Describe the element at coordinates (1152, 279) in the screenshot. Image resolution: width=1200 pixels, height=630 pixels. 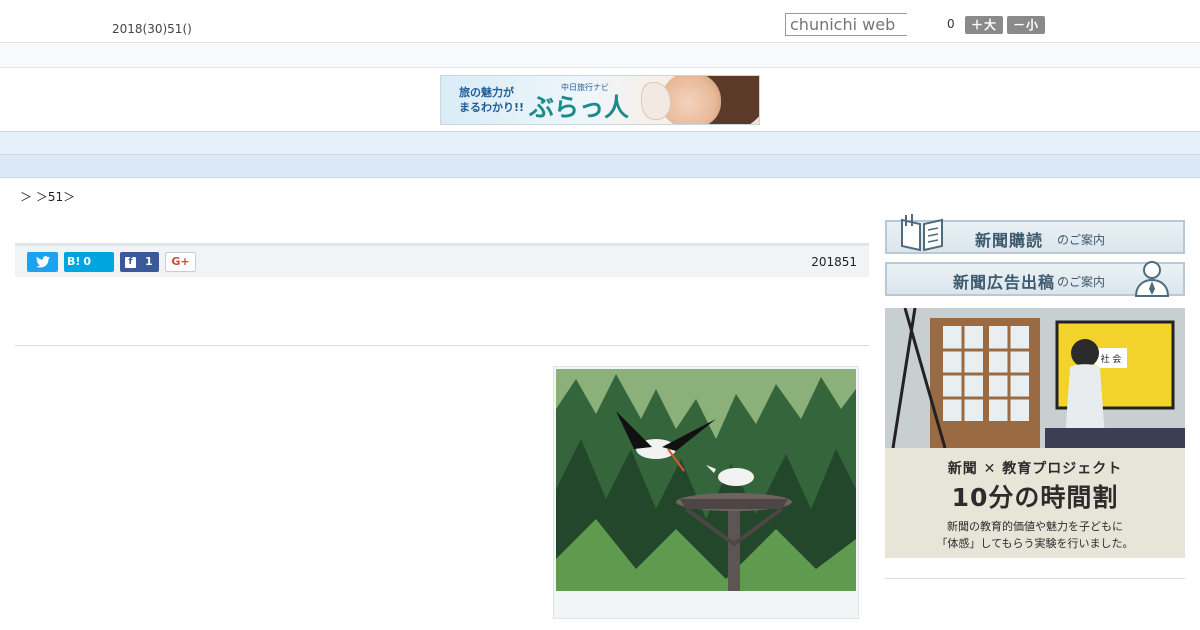
I see `businessman-icon` at that location.